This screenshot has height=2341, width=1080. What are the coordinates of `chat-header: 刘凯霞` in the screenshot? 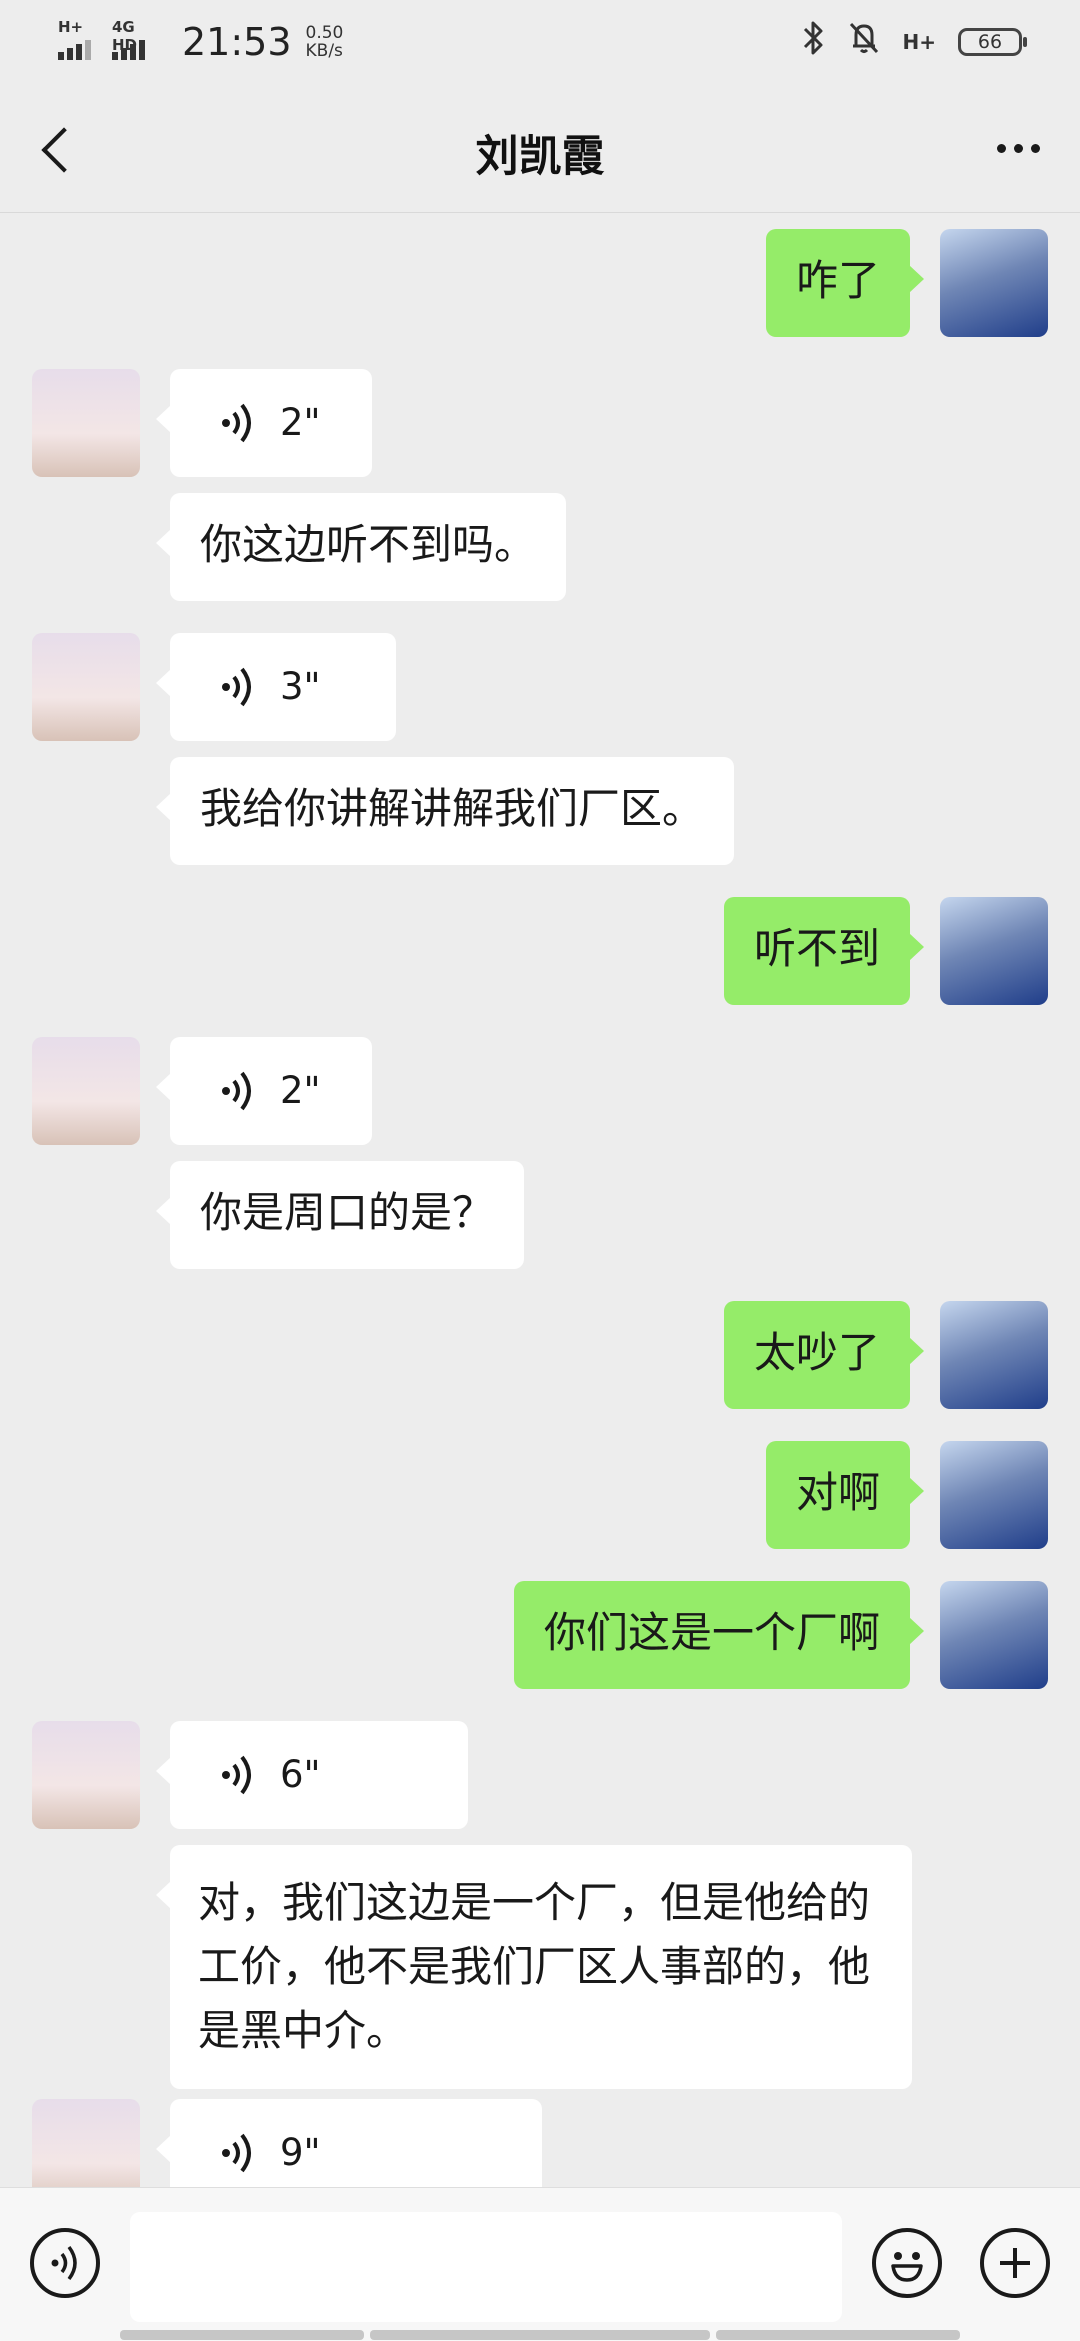 It's located at (540, 148).